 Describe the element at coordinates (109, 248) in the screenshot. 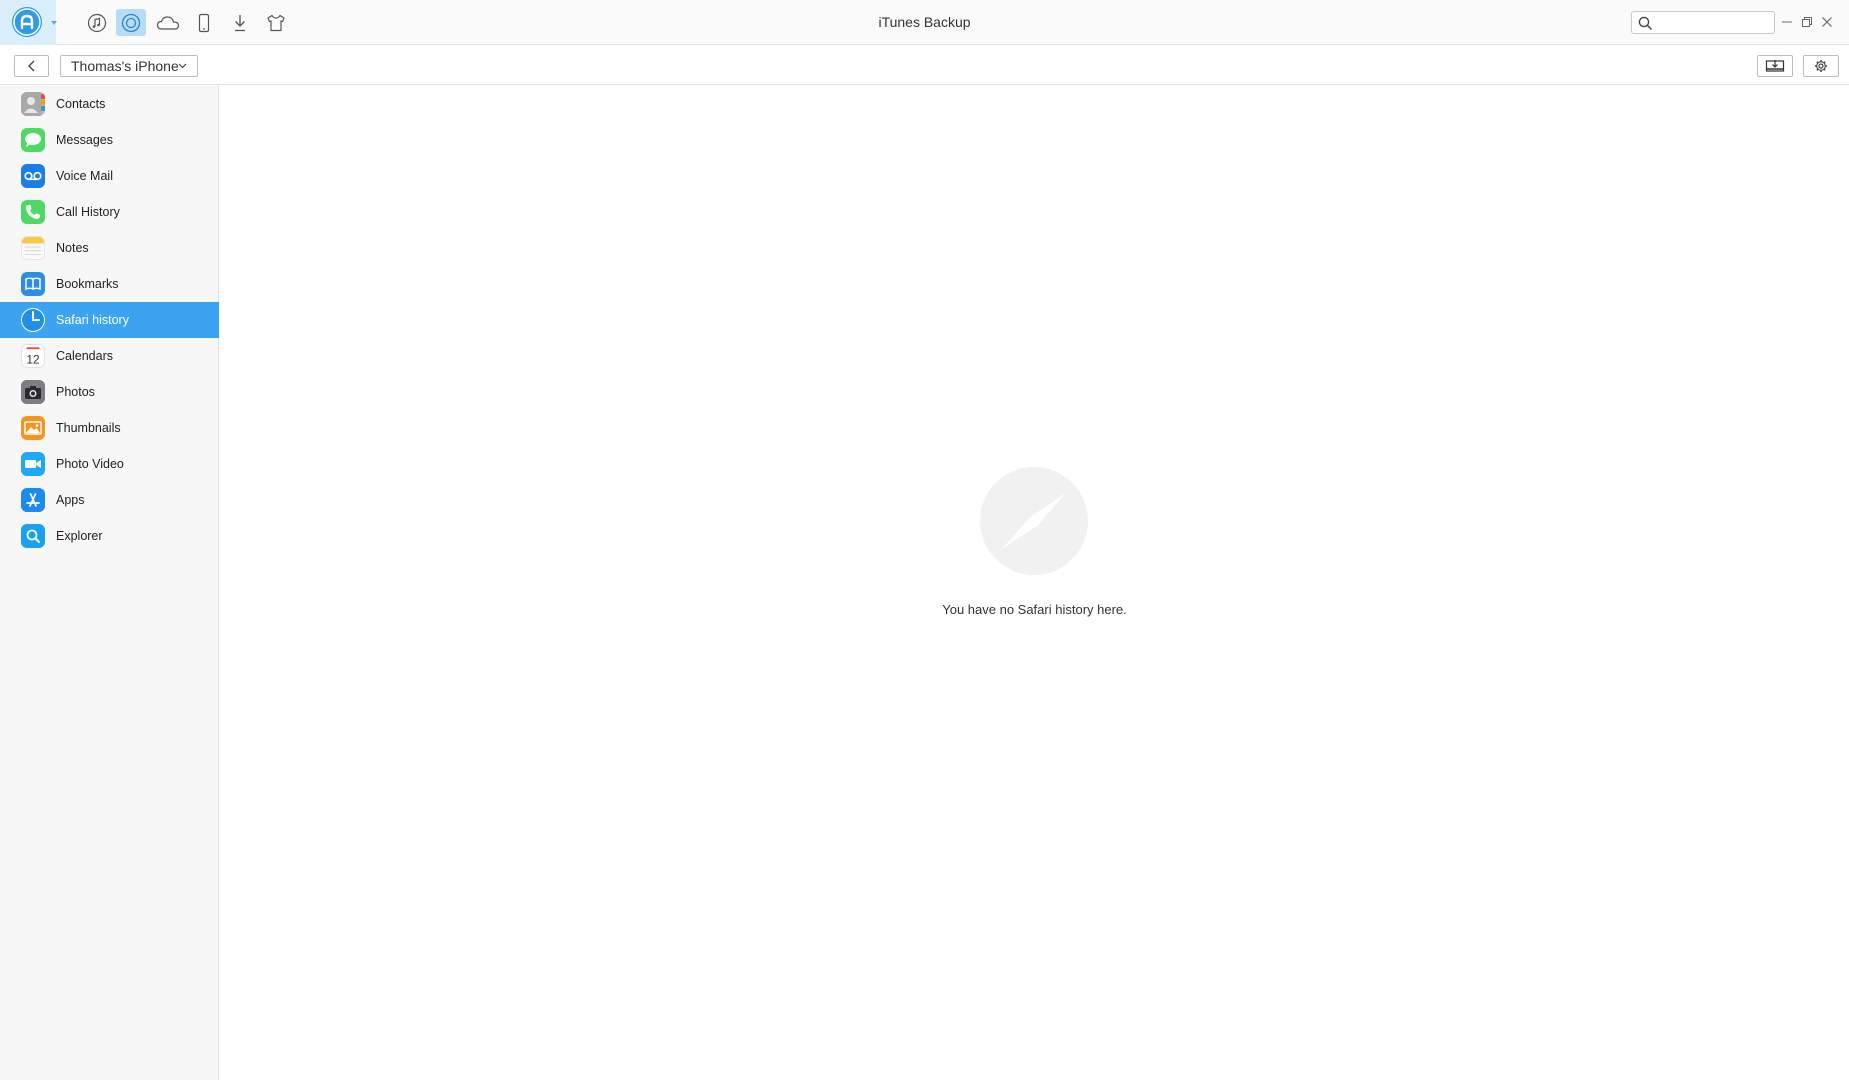

I see `sidebar-item-notes: Notes` at that location.